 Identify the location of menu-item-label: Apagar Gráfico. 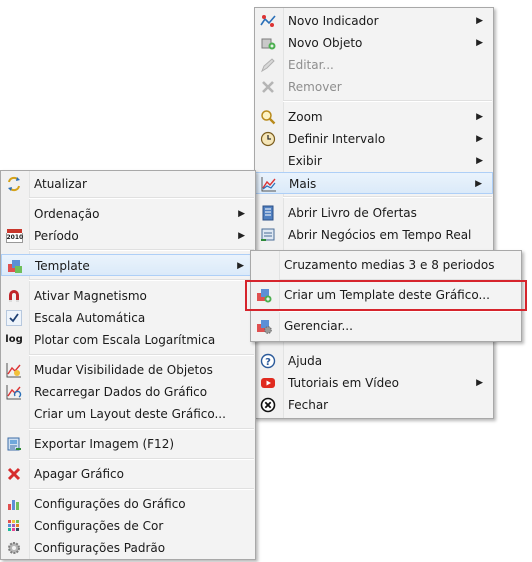
(79, 474).